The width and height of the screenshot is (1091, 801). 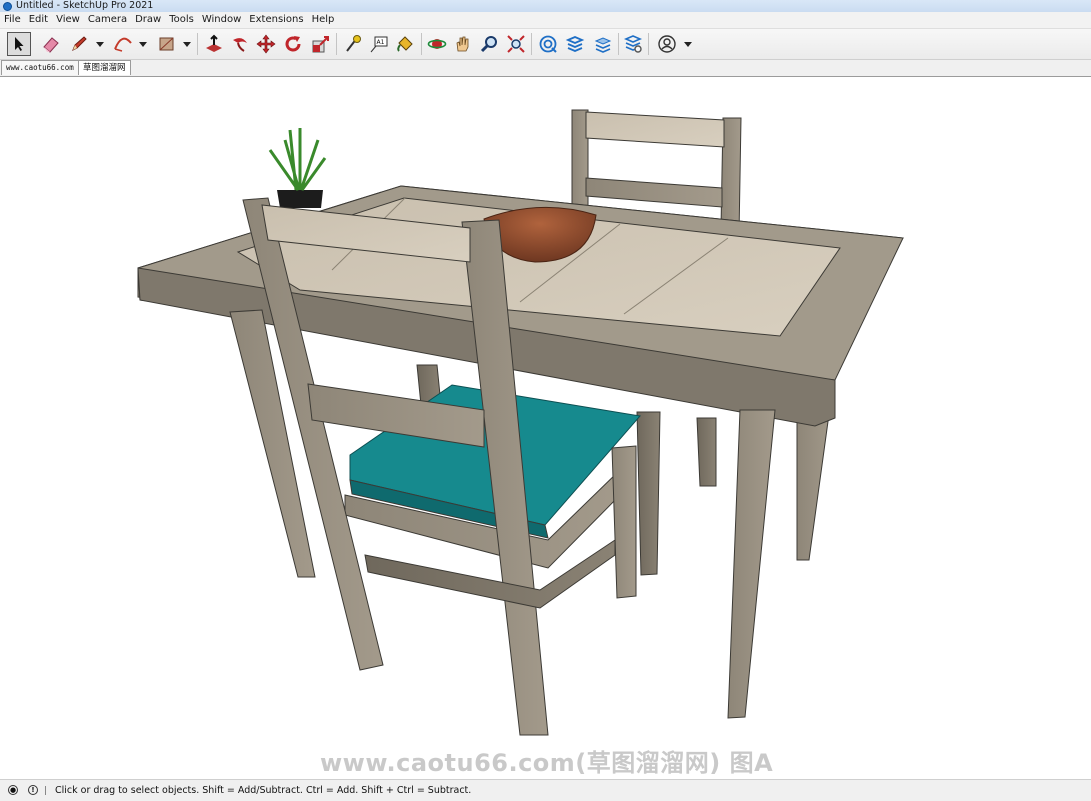 I want to click on layout-button, so click(x=603, y=44).